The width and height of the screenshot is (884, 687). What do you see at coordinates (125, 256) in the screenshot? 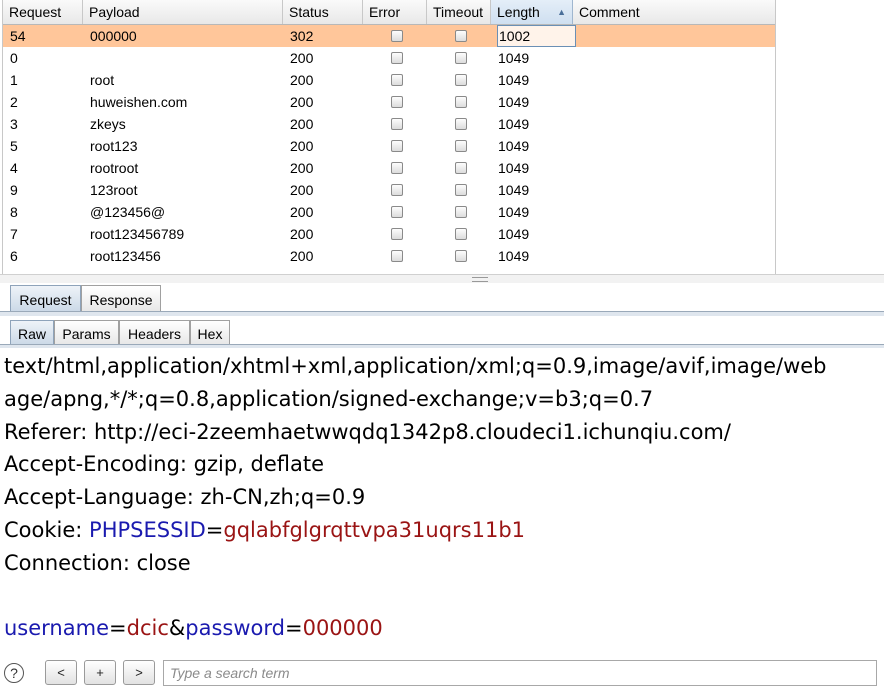
I see `cell-payload: root123456` at bounding box center [125, 256].